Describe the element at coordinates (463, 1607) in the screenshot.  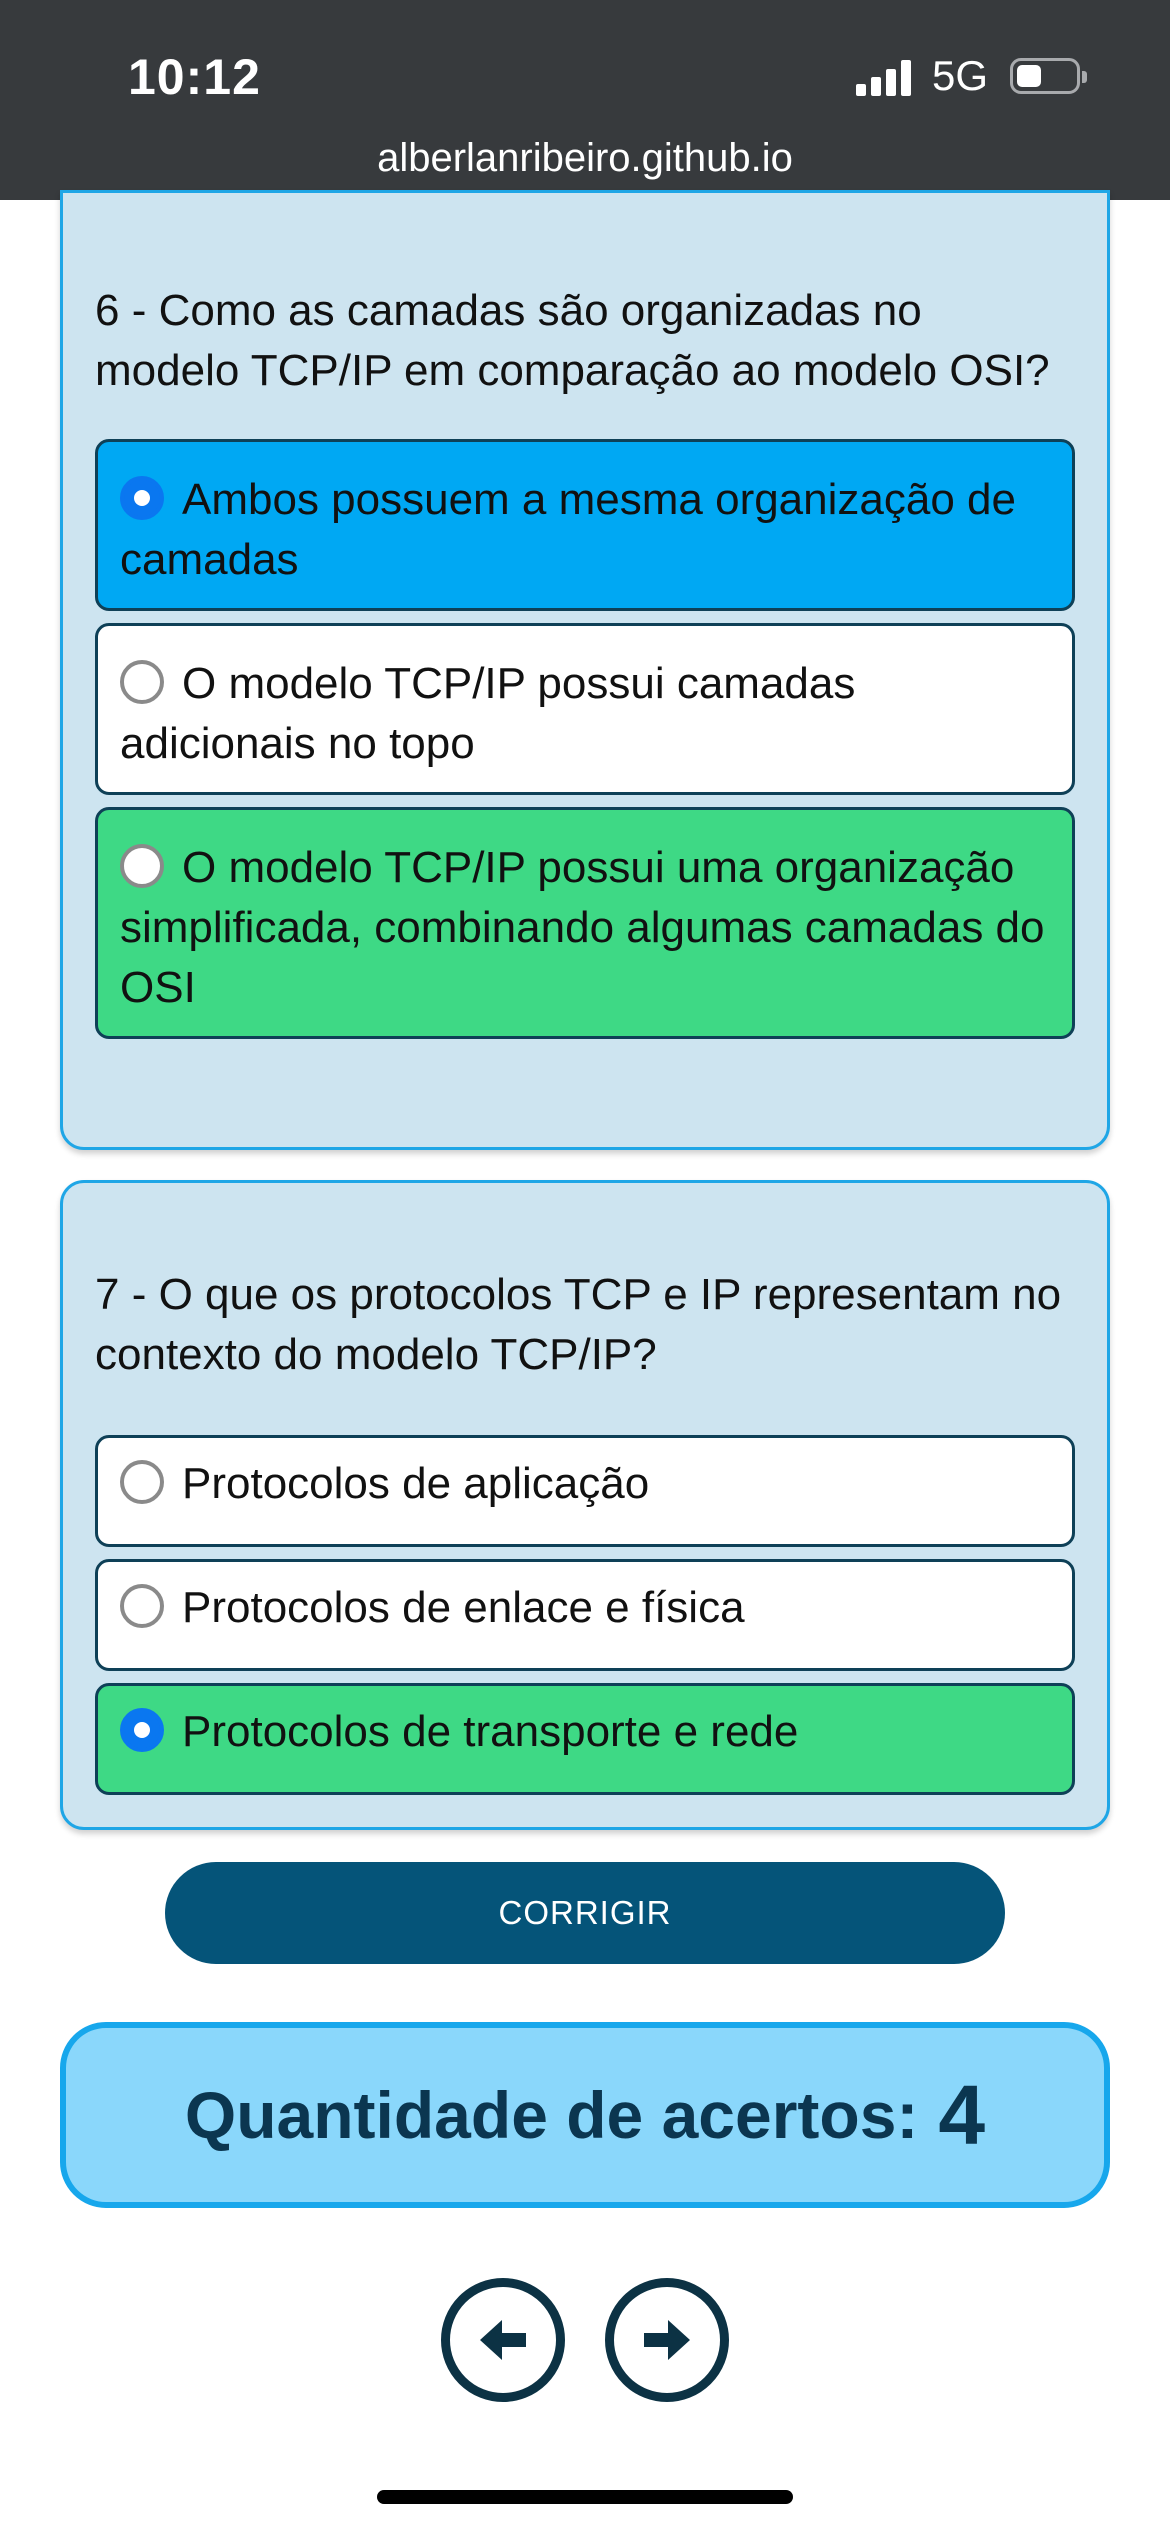
I see `option-label: Protocolos de enlace e física` at that location.